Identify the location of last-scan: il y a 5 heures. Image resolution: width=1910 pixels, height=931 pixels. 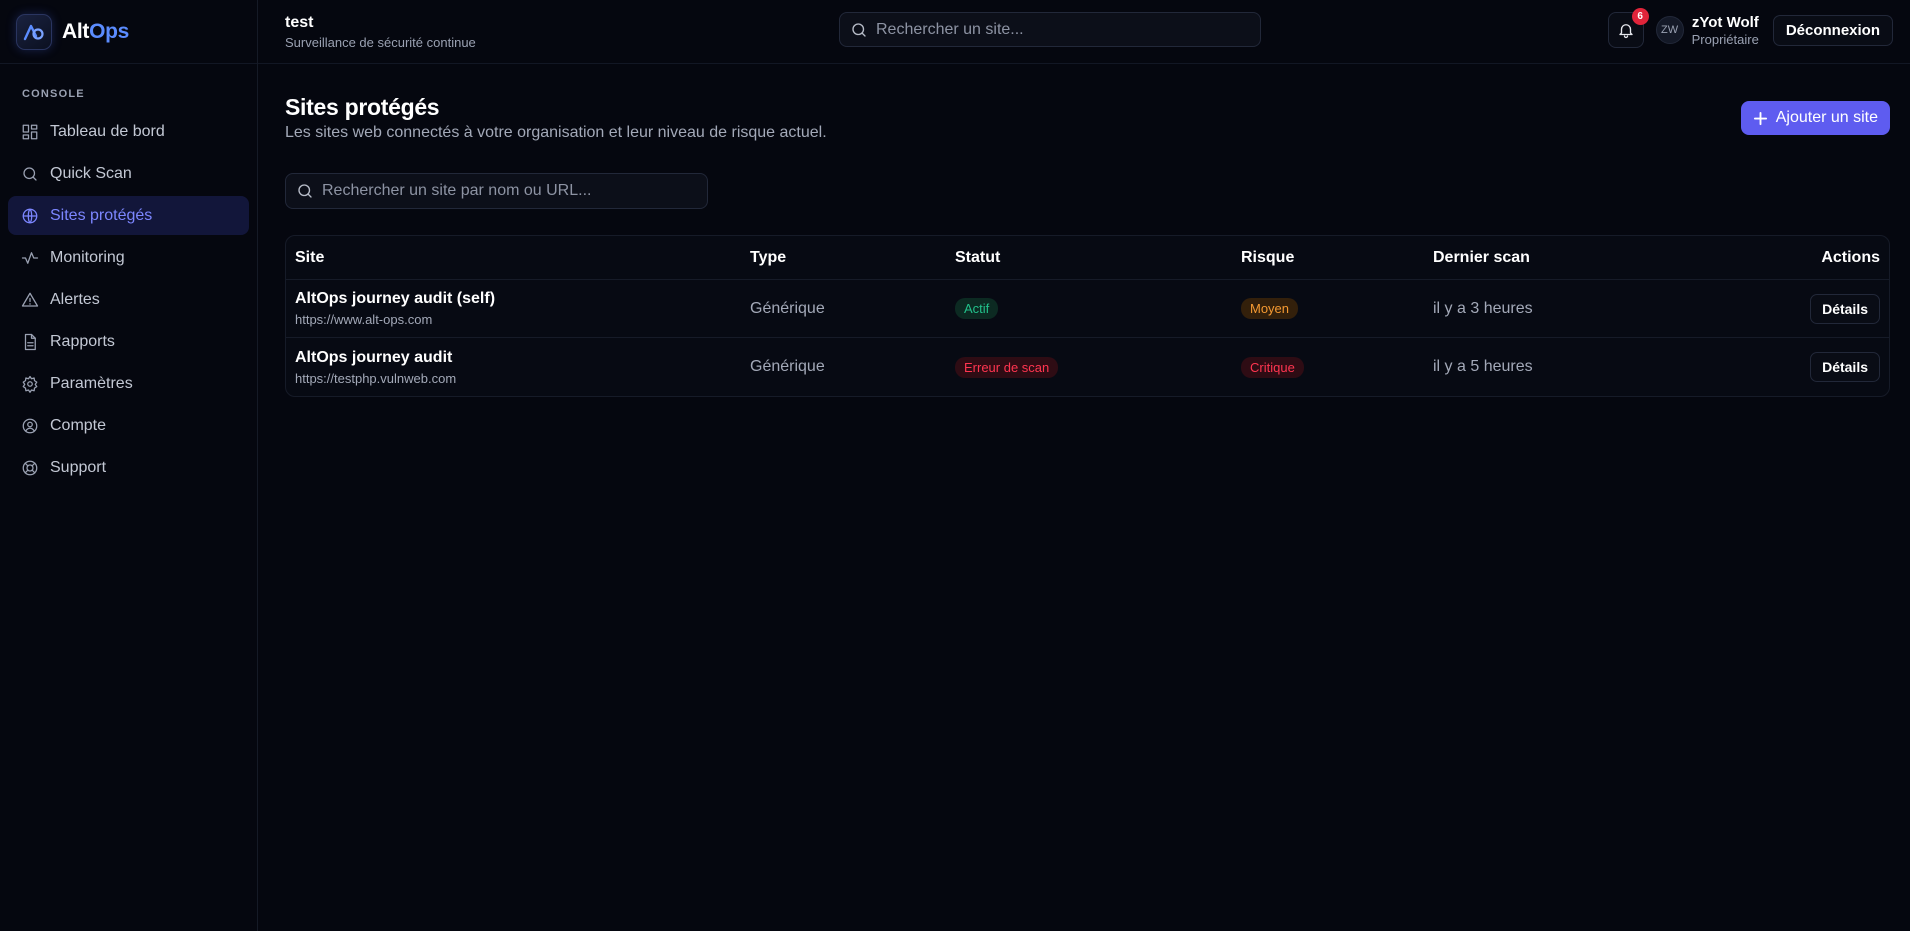
(1483, 366).